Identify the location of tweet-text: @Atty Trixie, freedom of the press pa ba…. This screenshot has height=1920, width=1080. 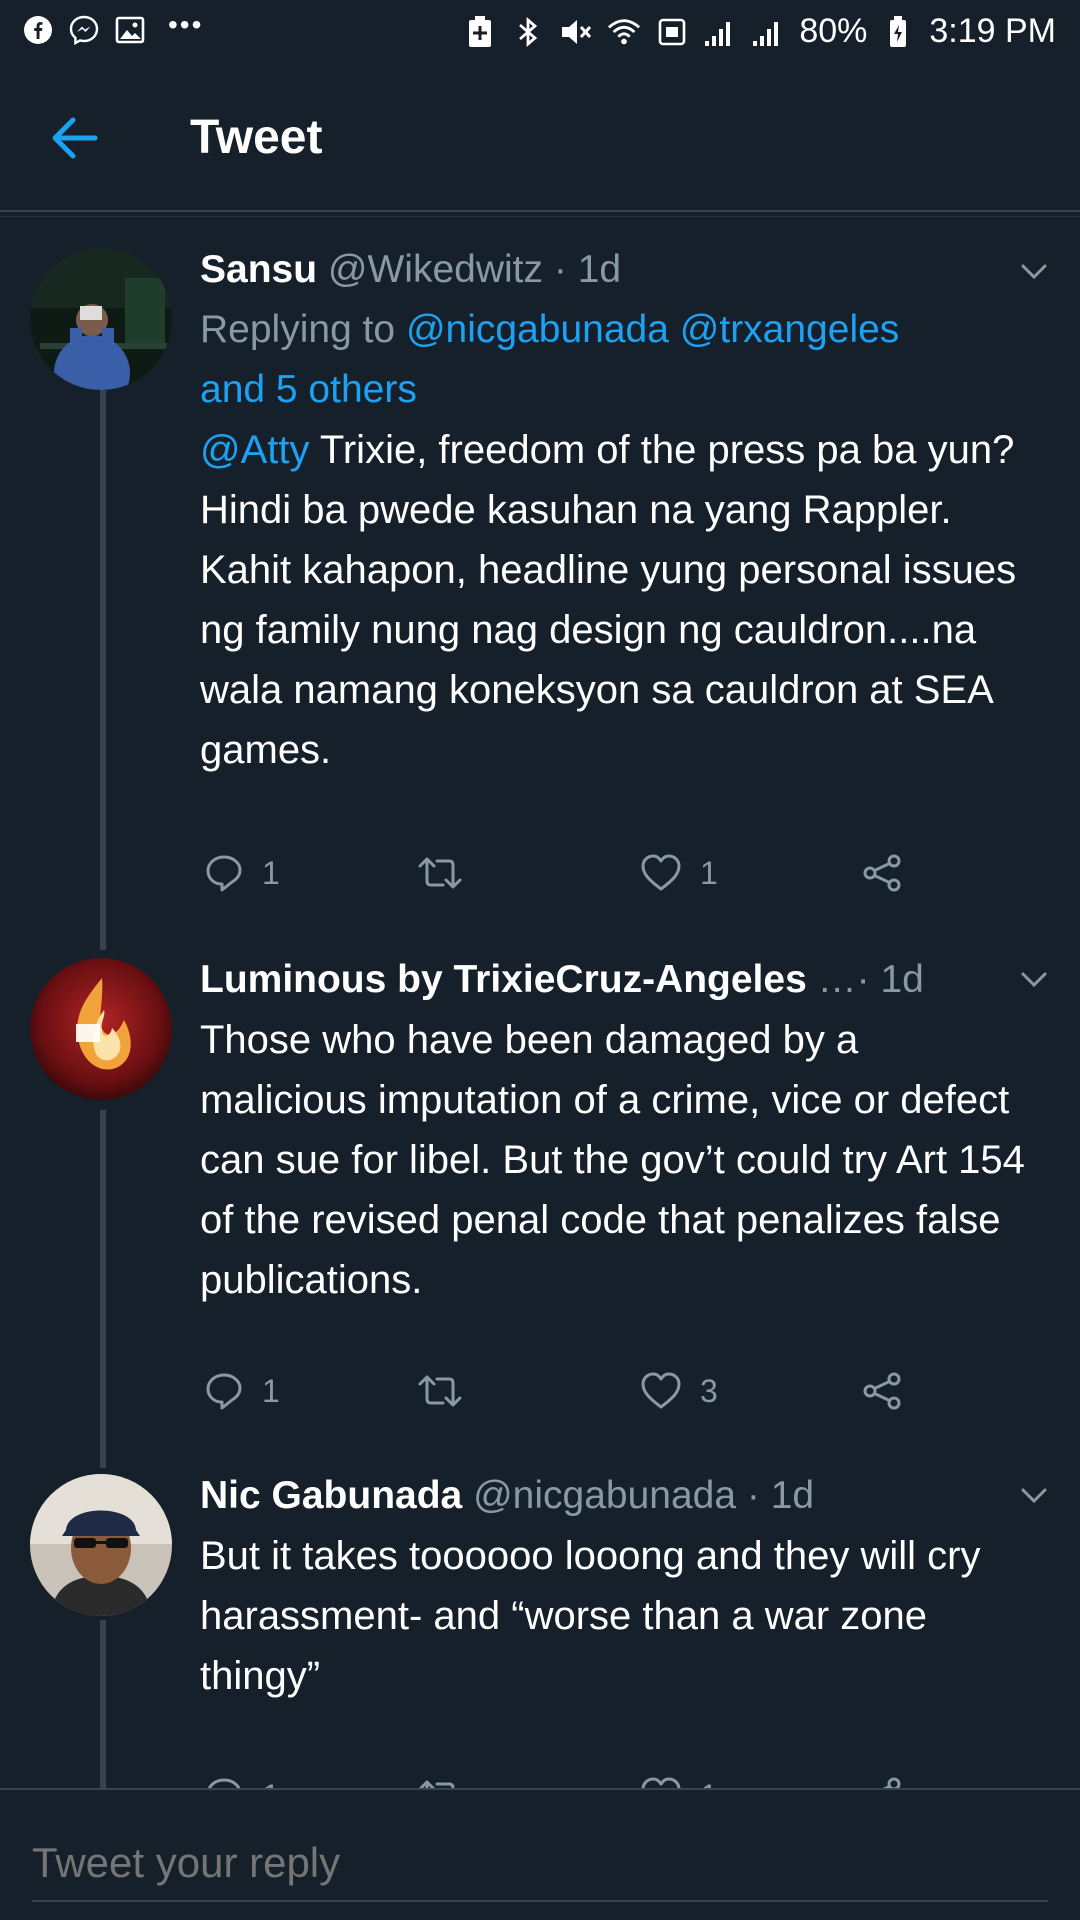
(615, 600).